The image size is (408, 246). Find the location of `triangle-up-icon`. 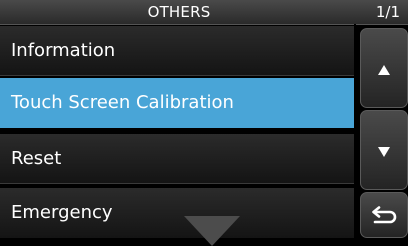

triangle-up-icon is located at coordinates (384, 70).